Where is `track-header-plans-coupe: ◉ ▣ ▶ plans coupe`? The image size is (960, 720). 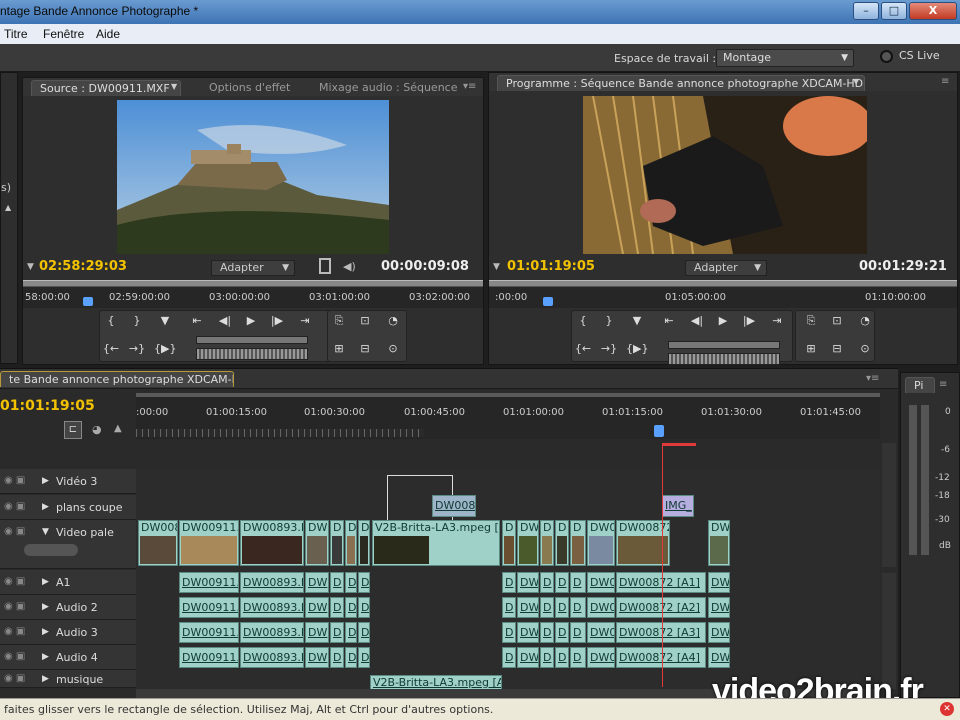 track-header-plans-coupe: ◉ ▣ ▶ plans coupe is located at coordinates (68, 507).